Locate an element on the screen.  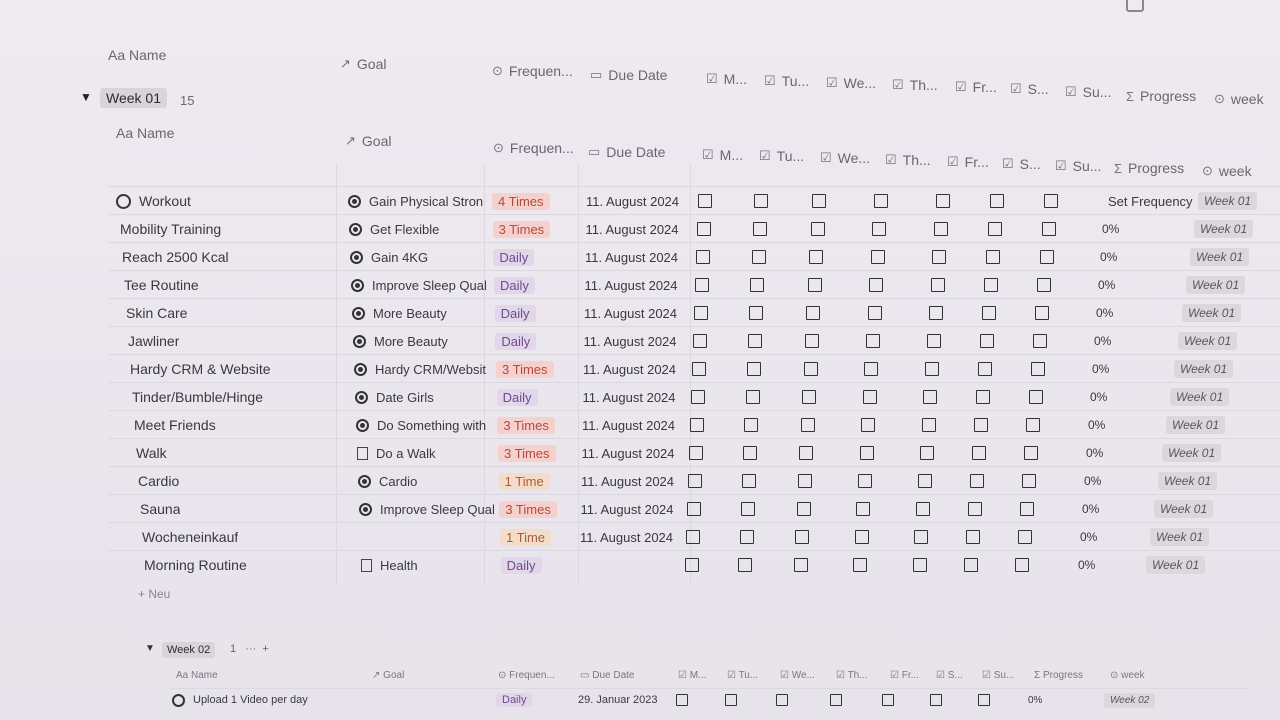
row-goal-cell: Hardy CRM/Websit is located at coordinates (424, 369).